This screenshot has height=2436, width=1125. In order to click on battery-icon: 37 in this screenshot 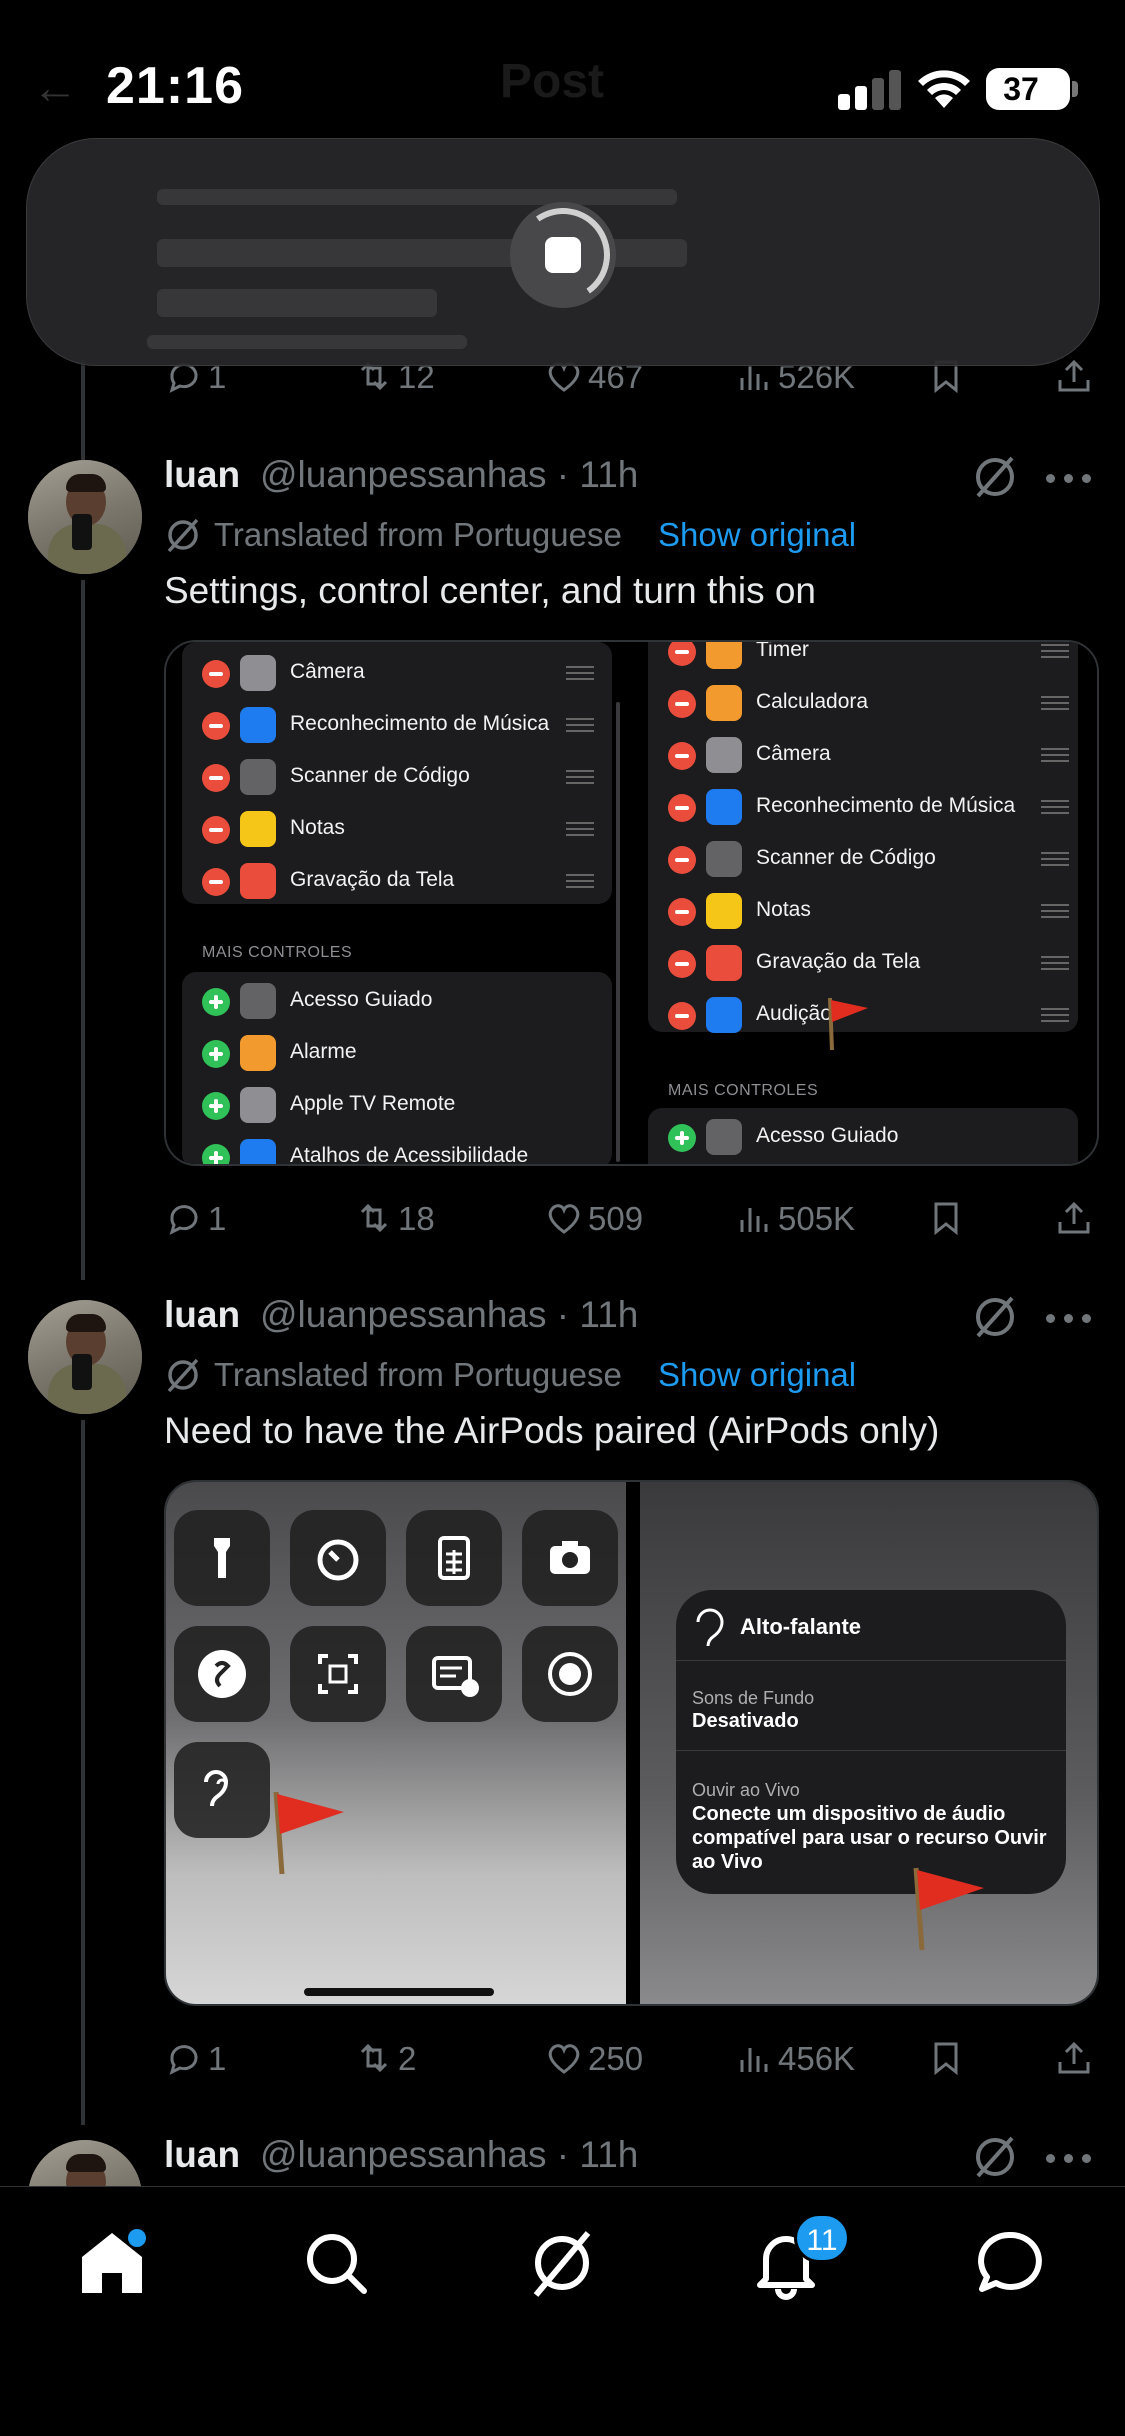, I will do `click(1028, 89)`.